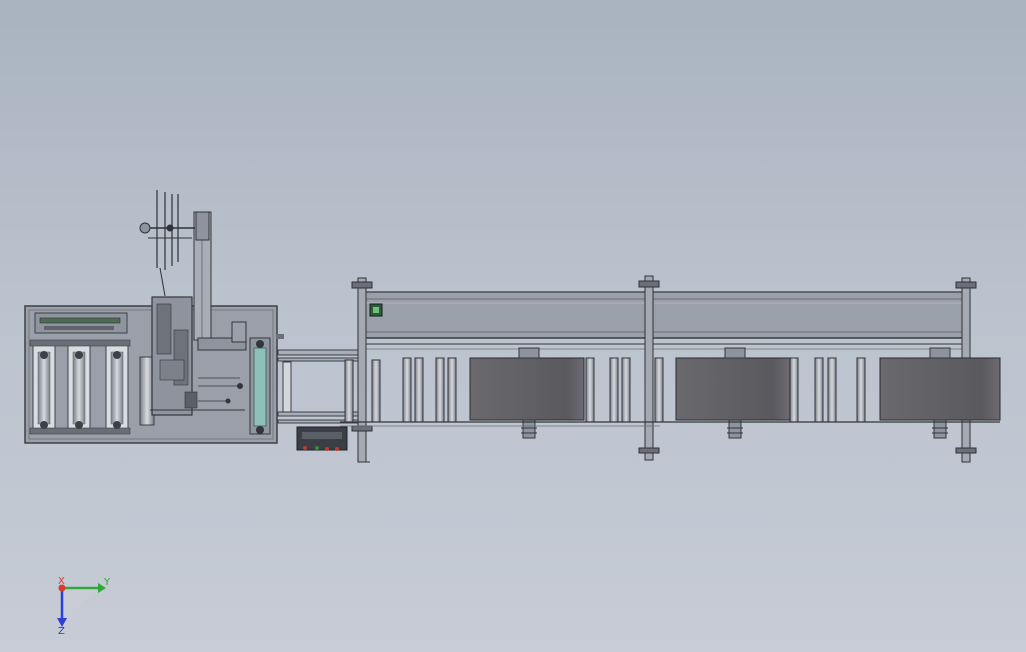 The image size is (1026, 652). Describe the element at coordinates (154, 317) in the screenshot. I see `left-machine` at that location.